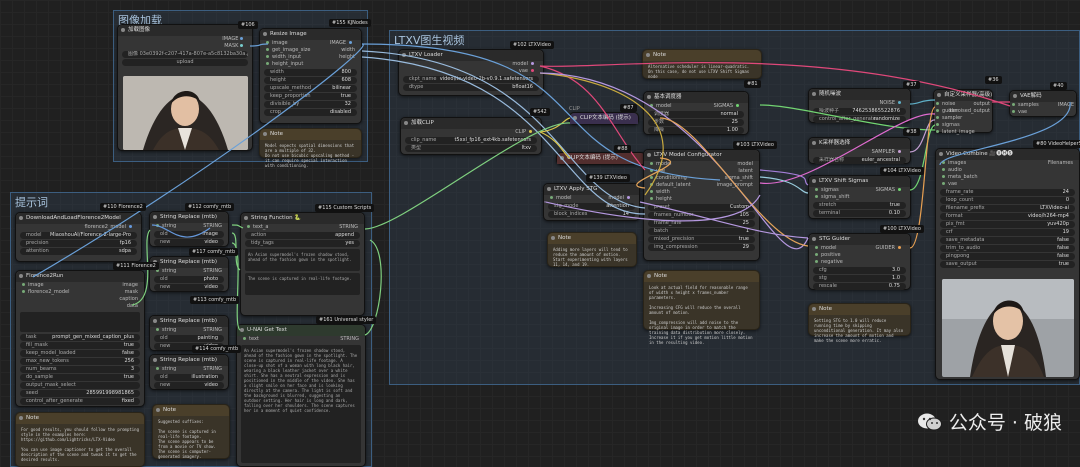  Describe the element at coordinates (185, 62) in the screenshot. I see `upload-button: upload` at that location.